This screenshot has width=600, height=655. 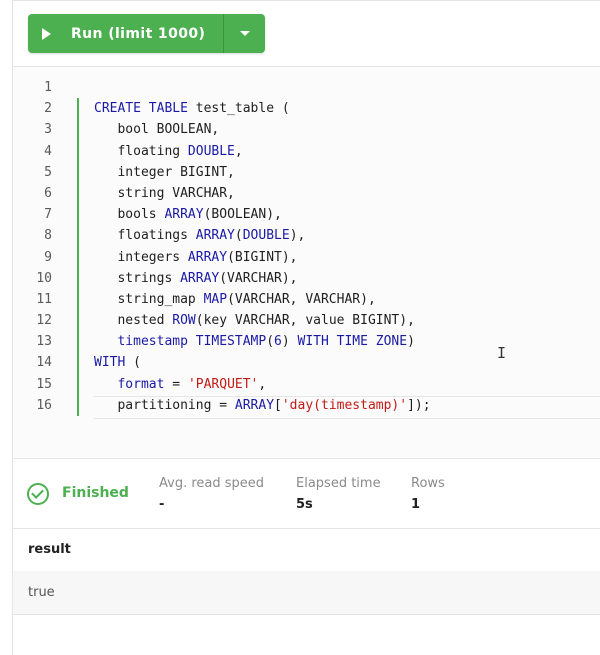 I want to click on code-string: 'PARQUET', so click(x=223, y=384).